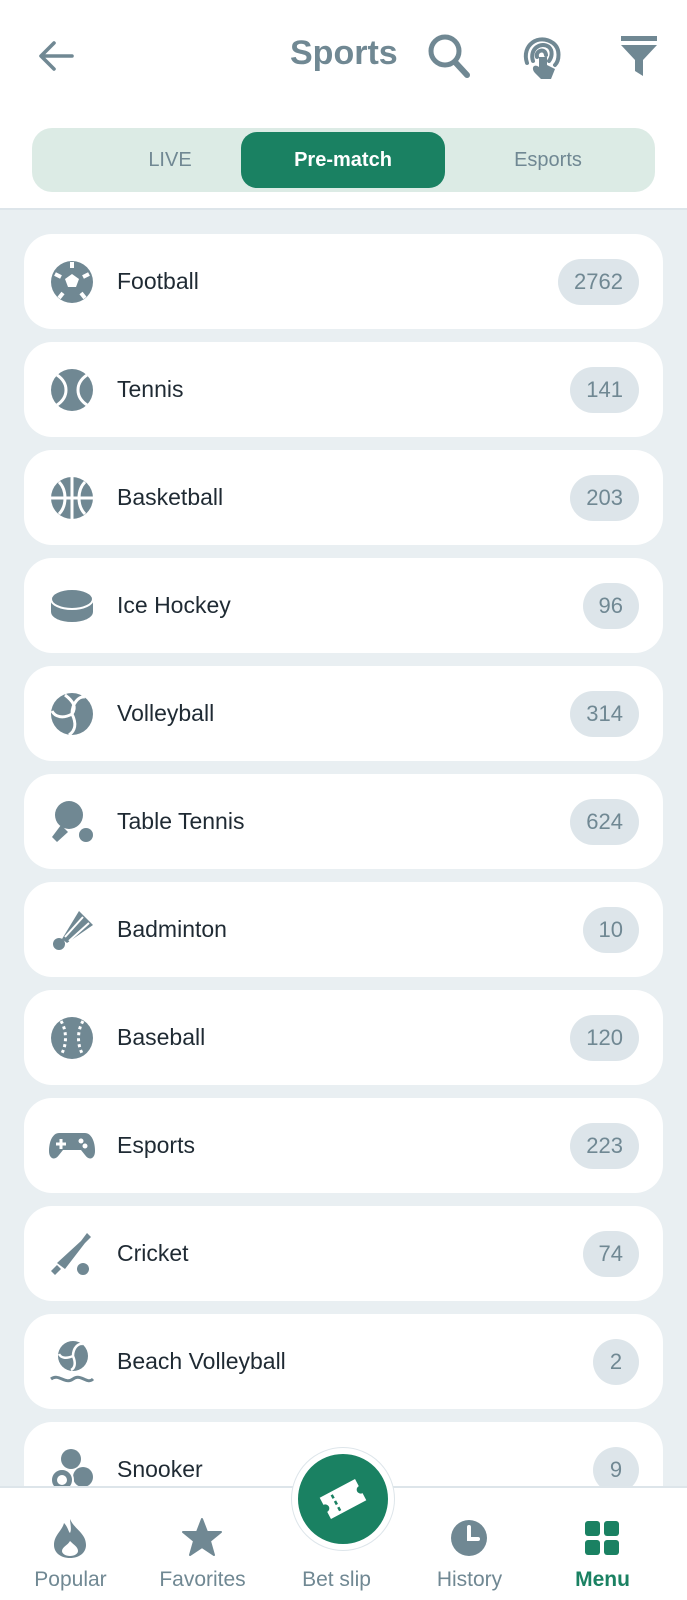  What do you see at coordinates (604, 497) in the screenshot?
I see `event-count-badge: 203` at bounding box center [604, 497].